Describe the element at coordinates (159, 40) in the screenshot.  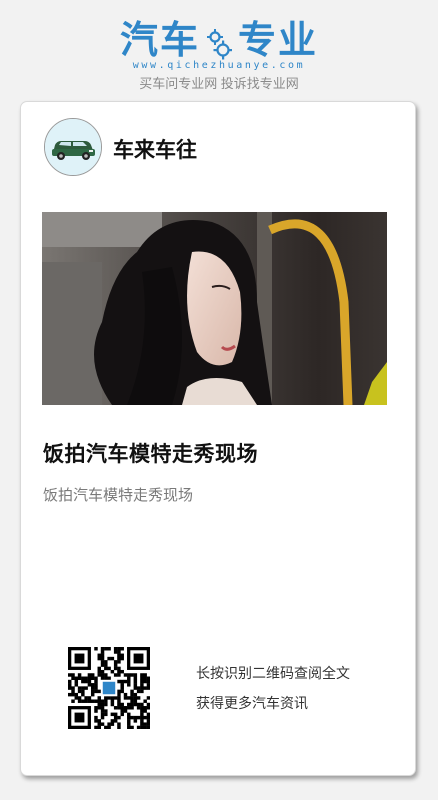
I see `brand-title-left: 汽车` at that location.